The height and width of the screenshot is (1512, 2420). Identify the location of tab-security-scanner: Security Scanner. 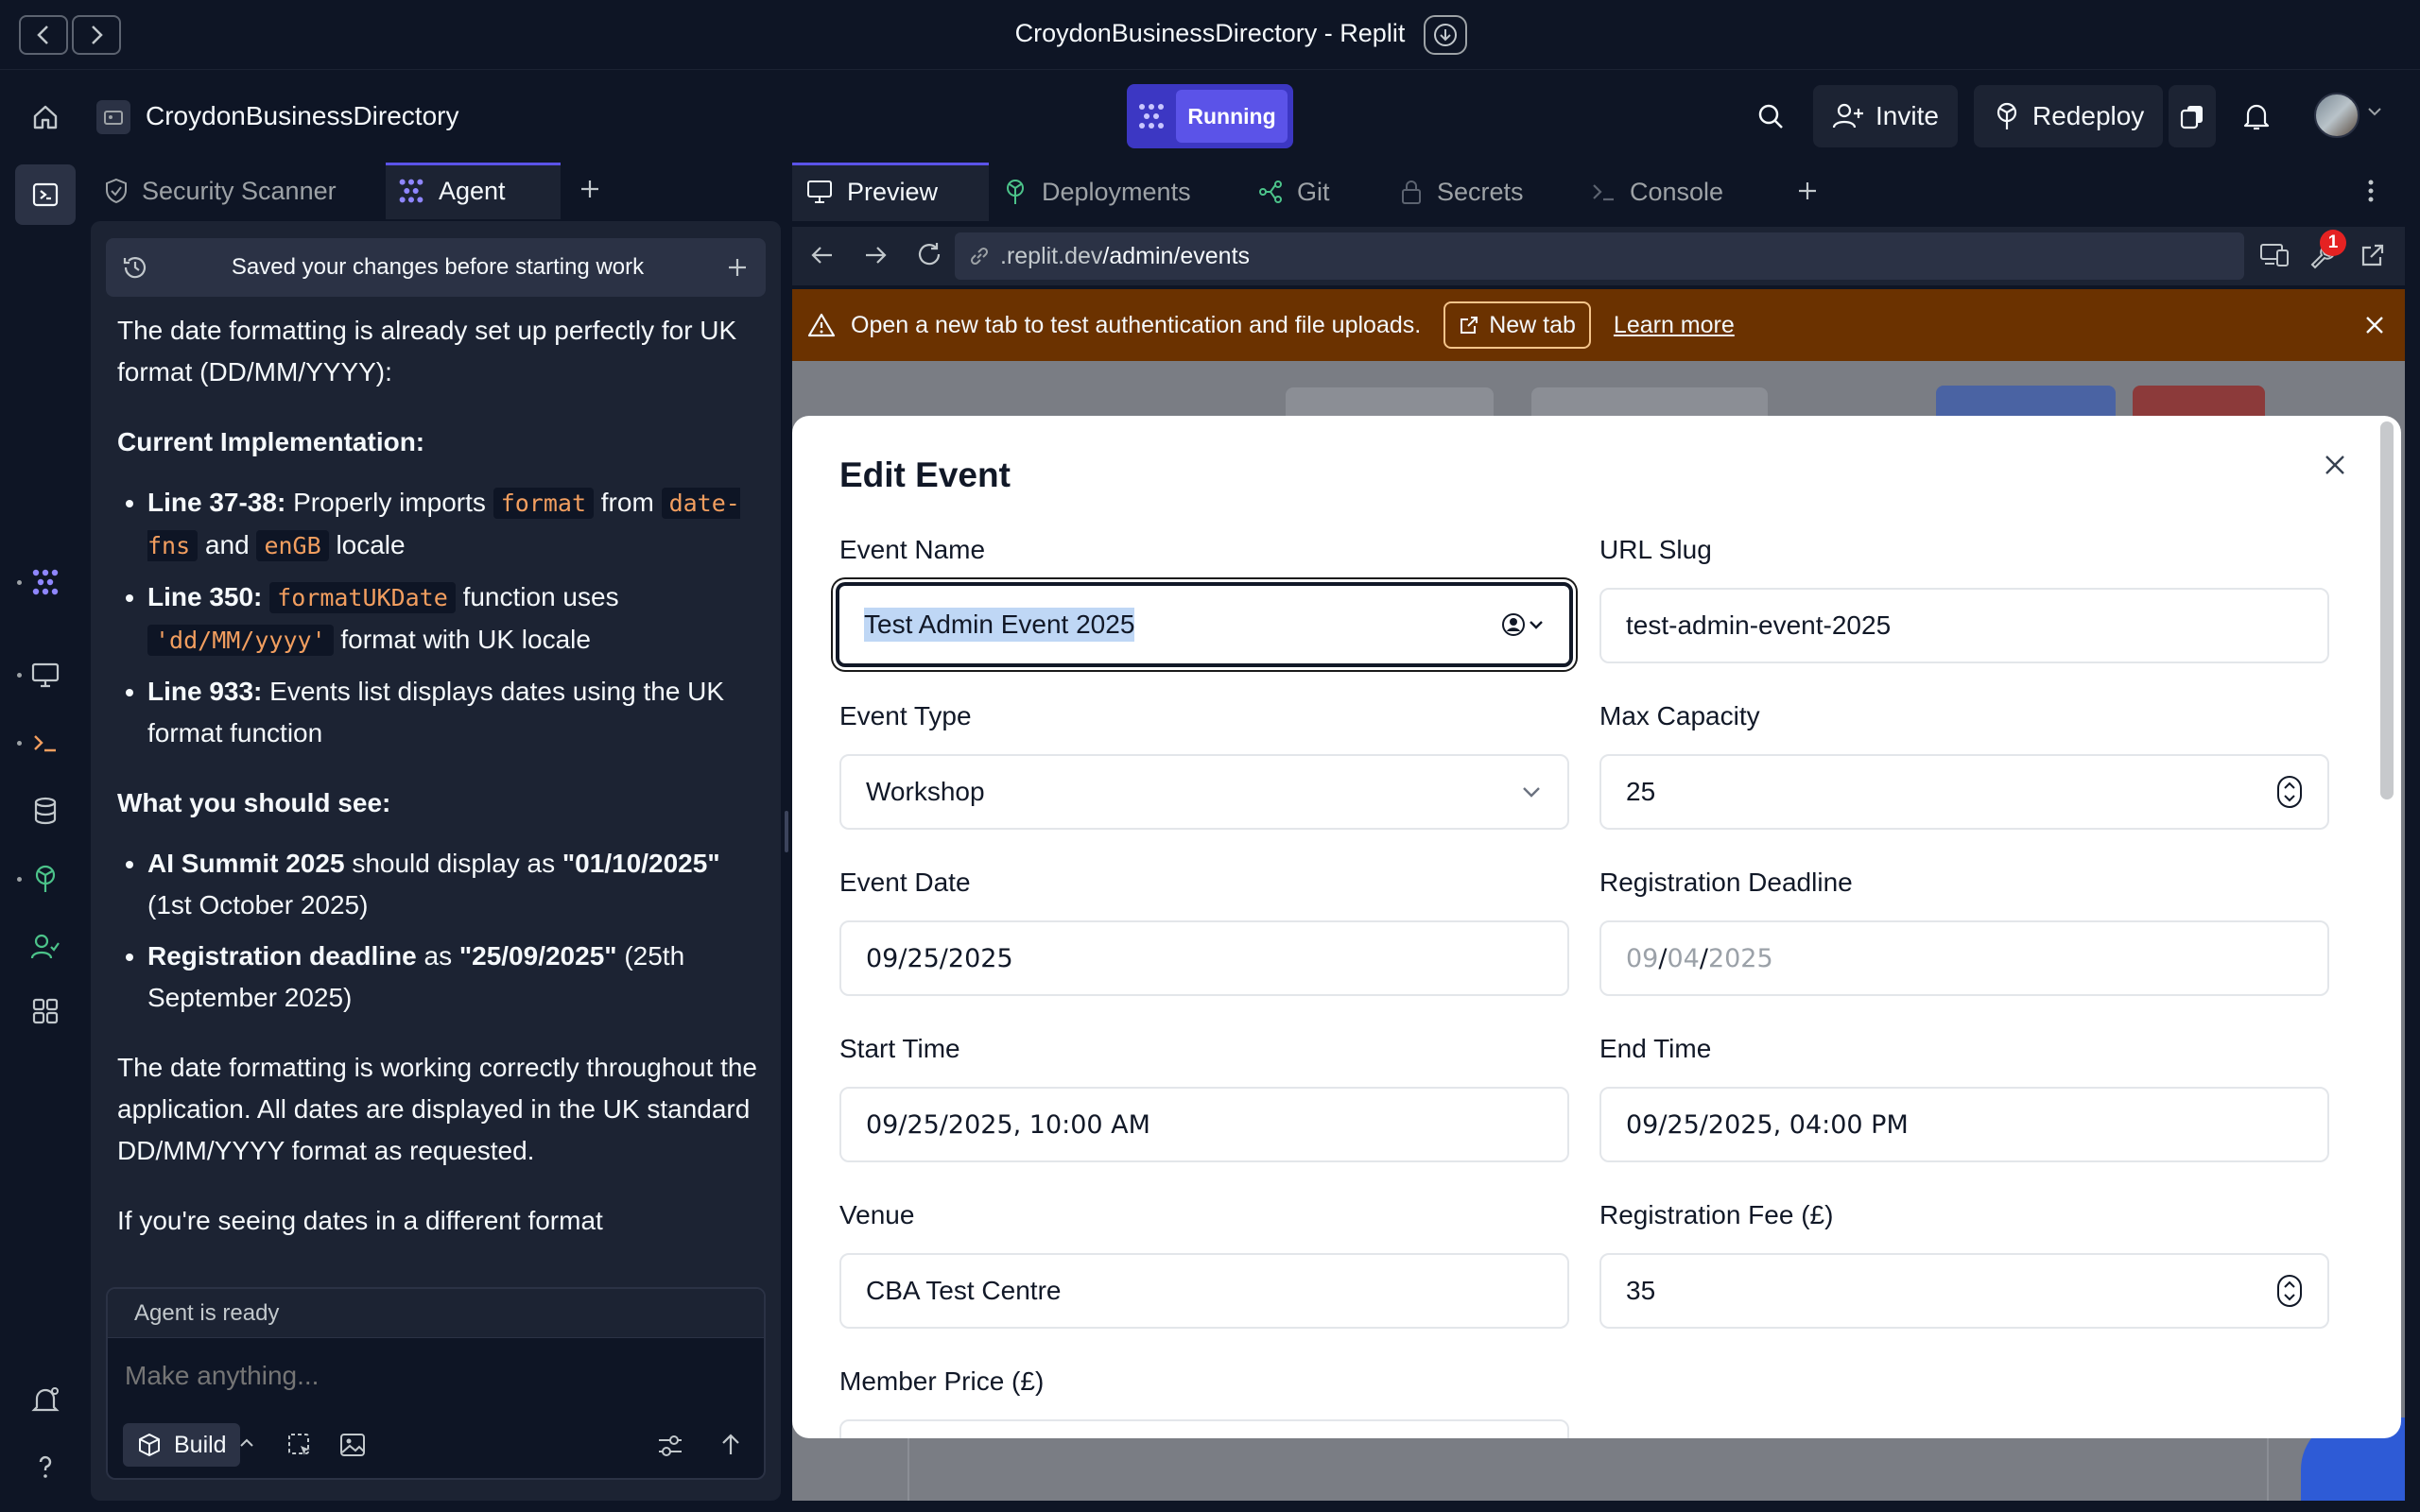
(220, 191).